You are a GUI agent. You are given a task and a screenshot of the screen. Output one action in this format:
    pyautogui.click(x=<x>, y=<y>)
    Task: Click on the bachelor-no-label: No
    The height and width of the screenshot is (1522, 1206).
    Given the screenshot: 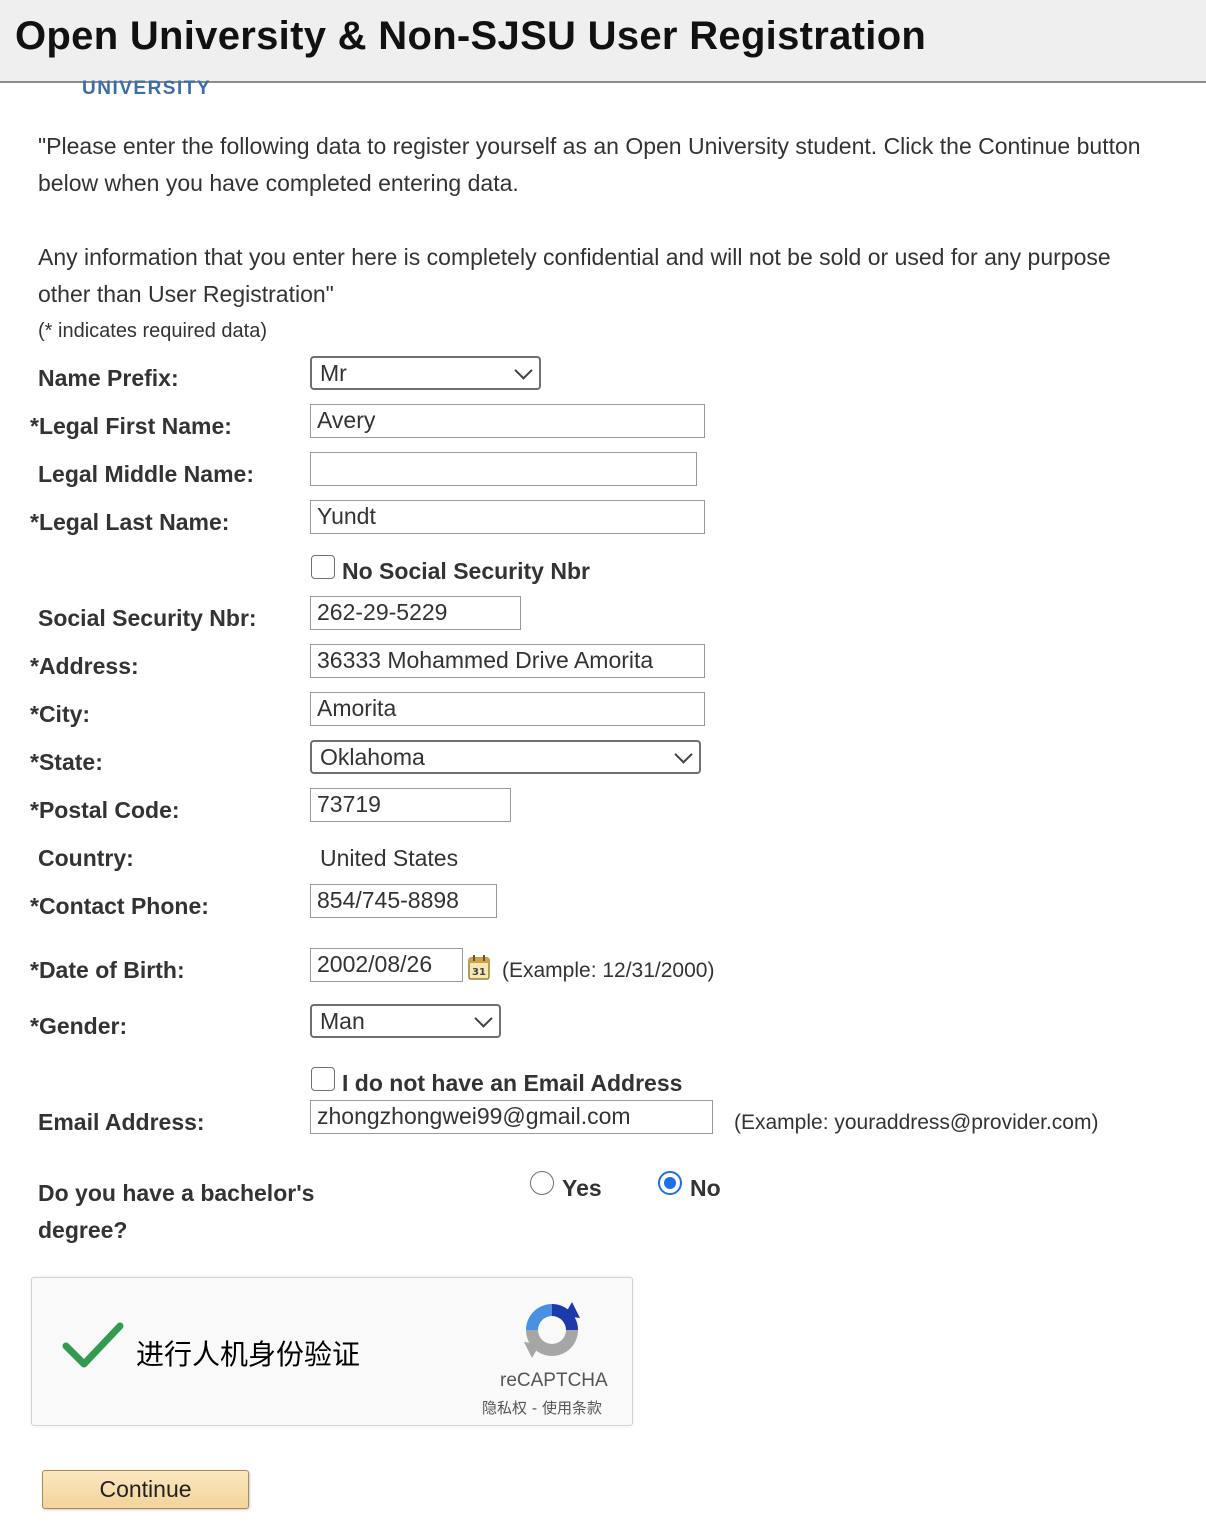 What is the action you would take?
    pyautogui.click(x=705, y=1188)
    